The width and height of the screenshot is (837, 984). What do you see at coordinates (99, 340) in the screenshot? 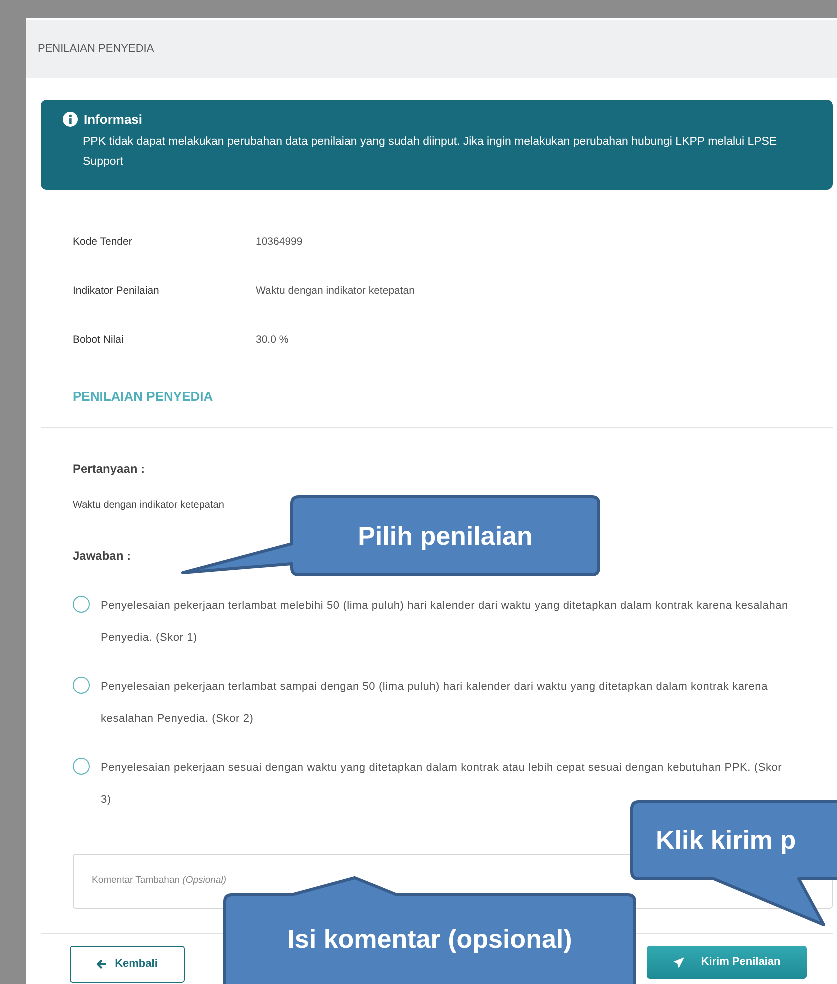
I see `detail-label: Bobot Nilai` at bounding box center [99, 340].